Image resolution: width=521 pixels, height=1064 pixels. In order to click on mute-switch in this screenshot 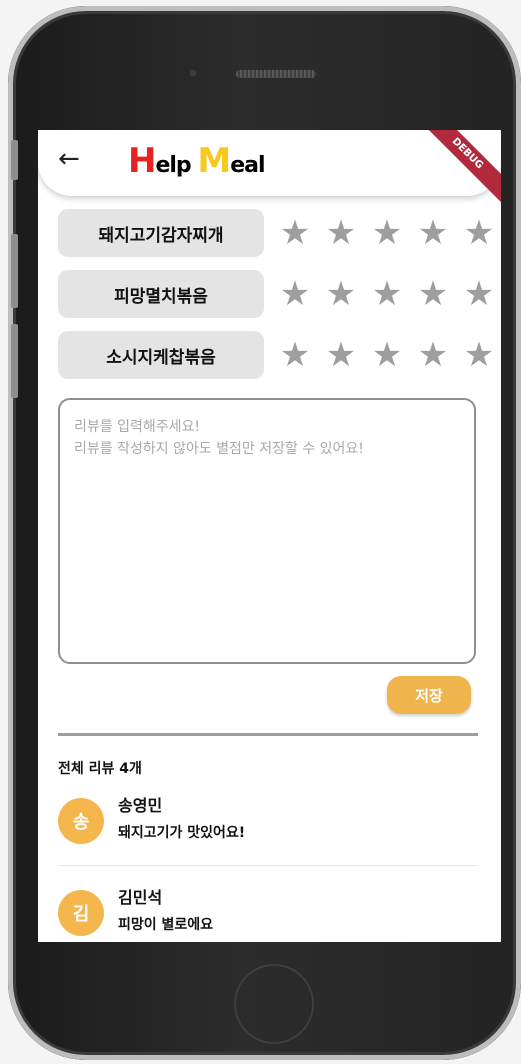, I will do `click(14, 160)`.